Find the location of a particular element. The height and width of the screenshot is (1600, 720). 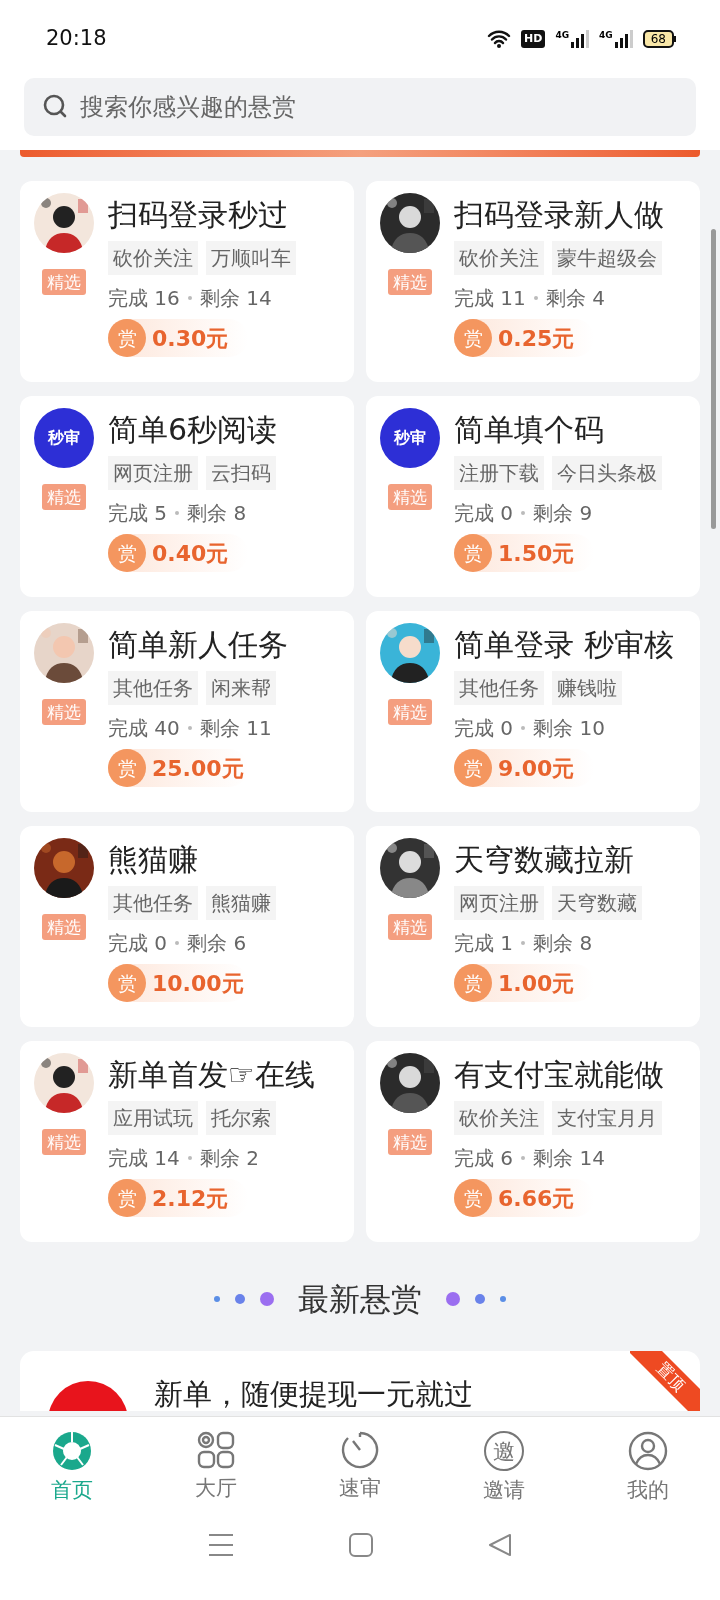

reward-amount: 25.00元 is located at coordinates (198, 768).